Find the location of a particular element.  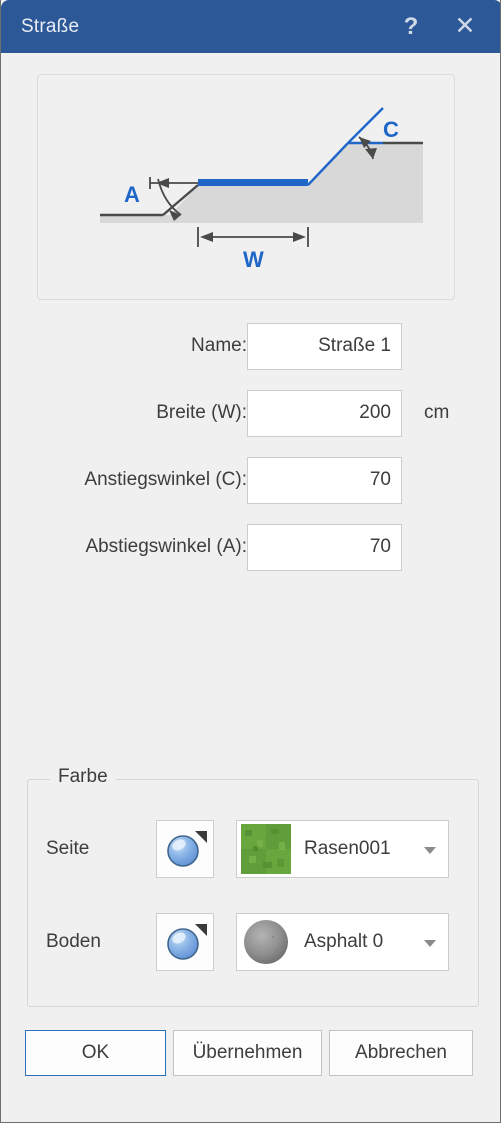

ascent-angle-input: 70 is located at coordinates (324, 480).